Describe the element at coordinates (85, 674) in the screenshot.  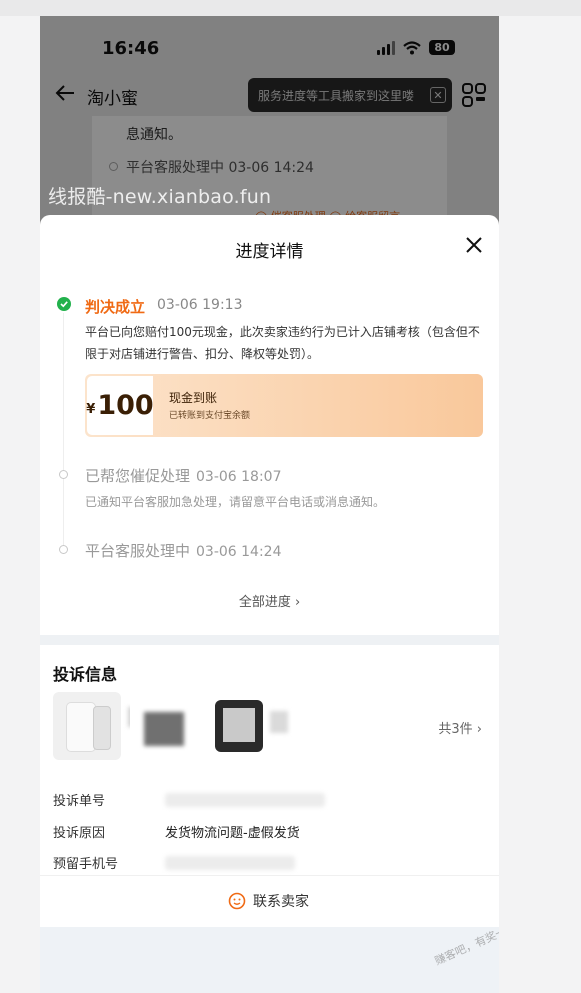
I see `complaint-info-title: 投诉信息` at that location.